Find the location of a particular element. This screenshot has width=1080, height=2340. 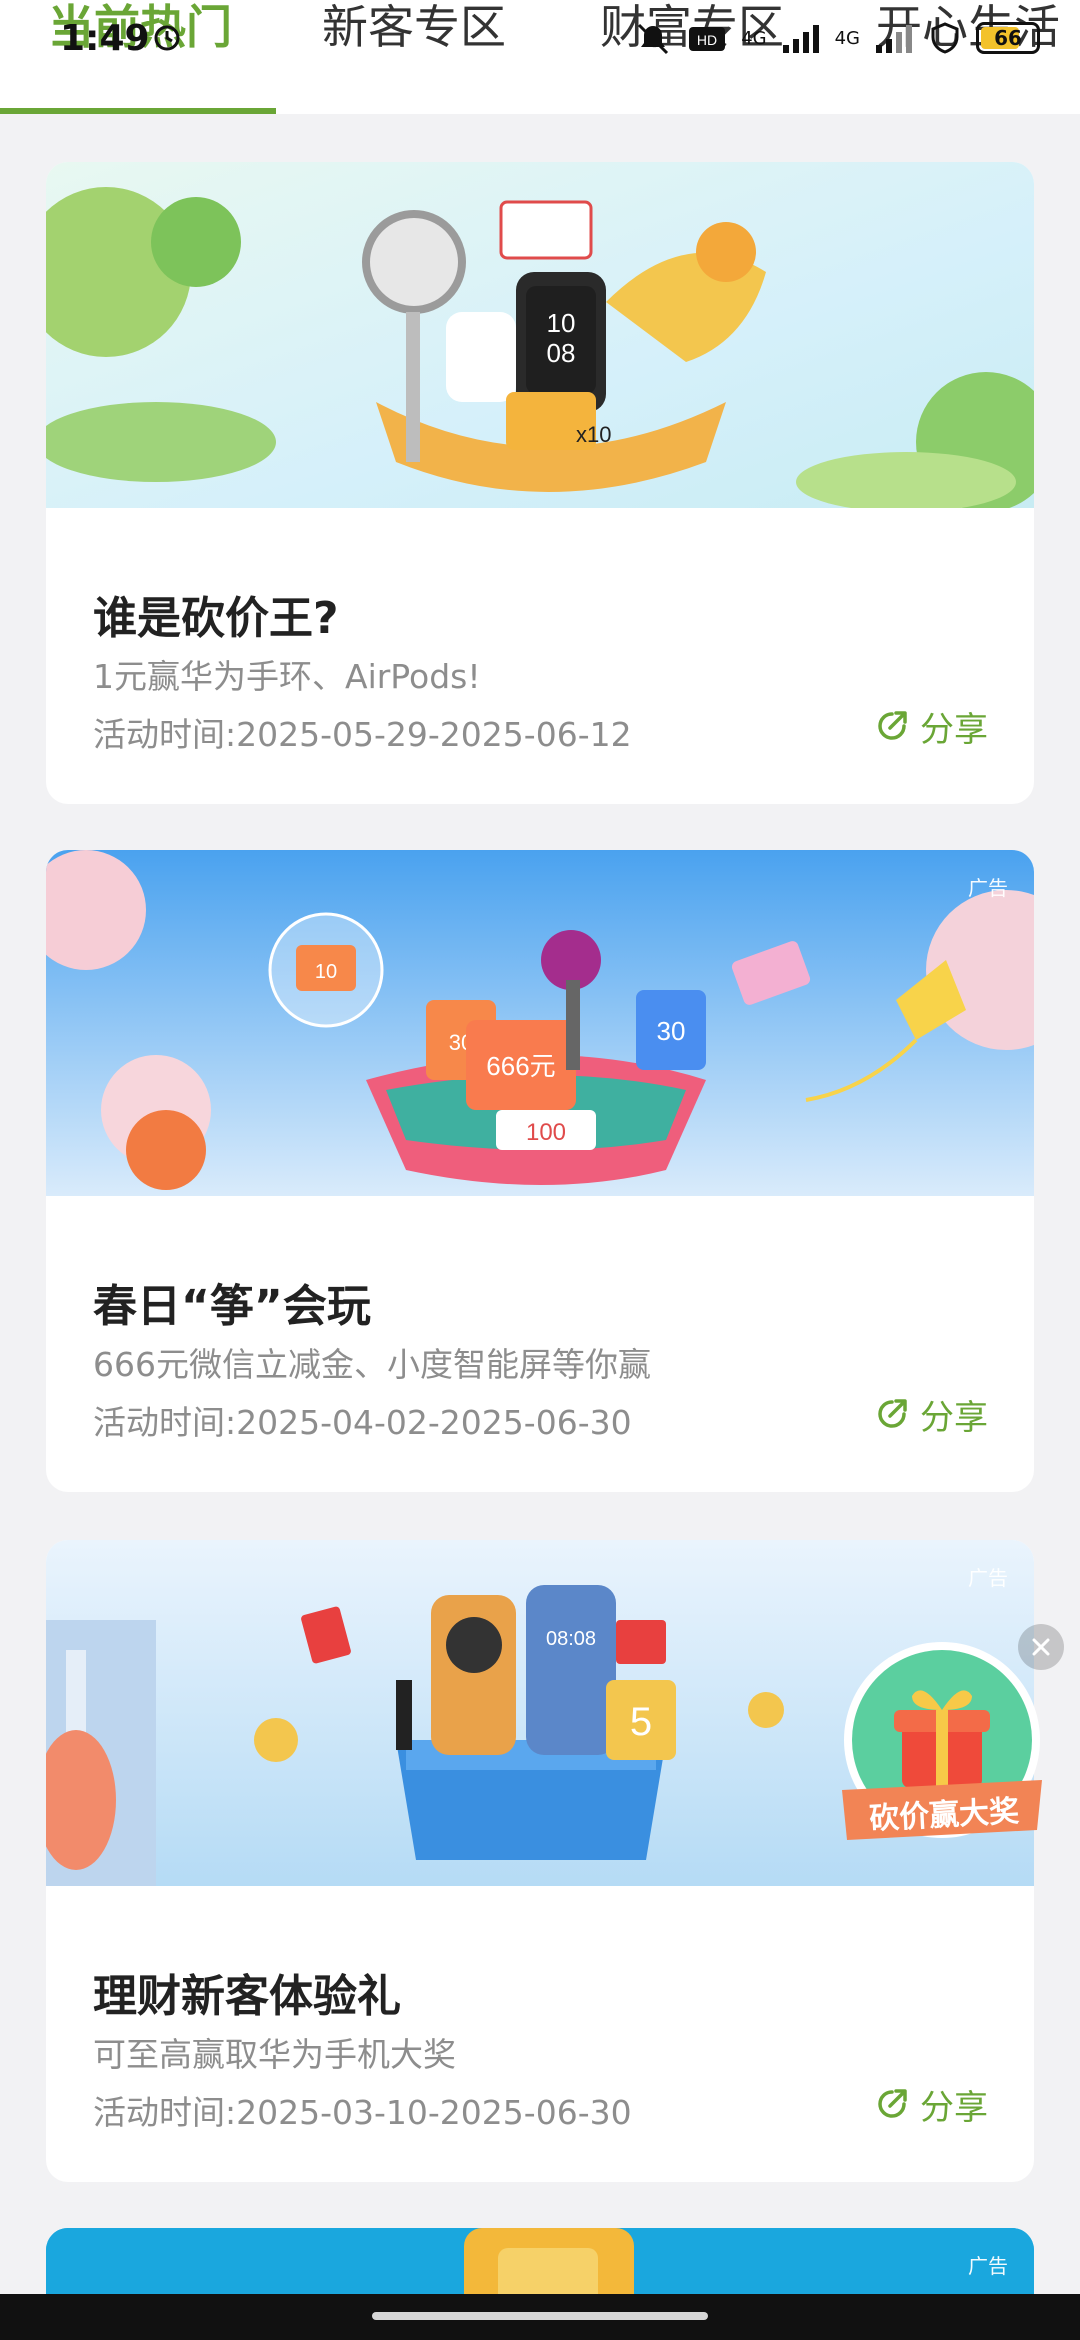

activity-date: 活动时间:2025-03-10-2025-06-30 is located at coordinates (362, 2112).